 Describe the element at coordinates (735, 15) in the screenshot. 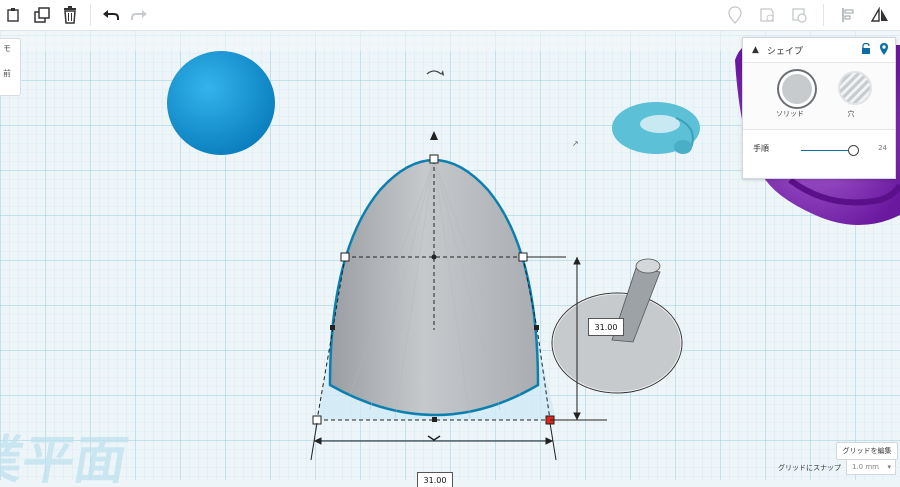

I see `note-icon` at that location.